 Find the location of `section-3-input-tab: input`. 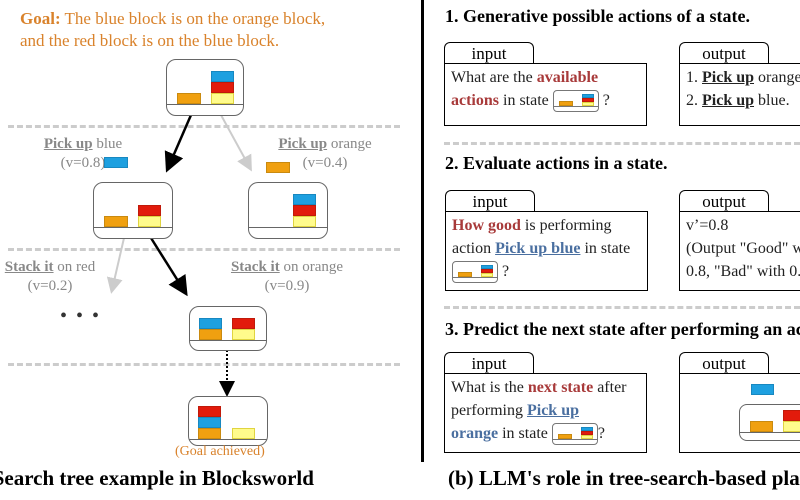

section-3-input-tab: input is located at coordinates (489, 363).